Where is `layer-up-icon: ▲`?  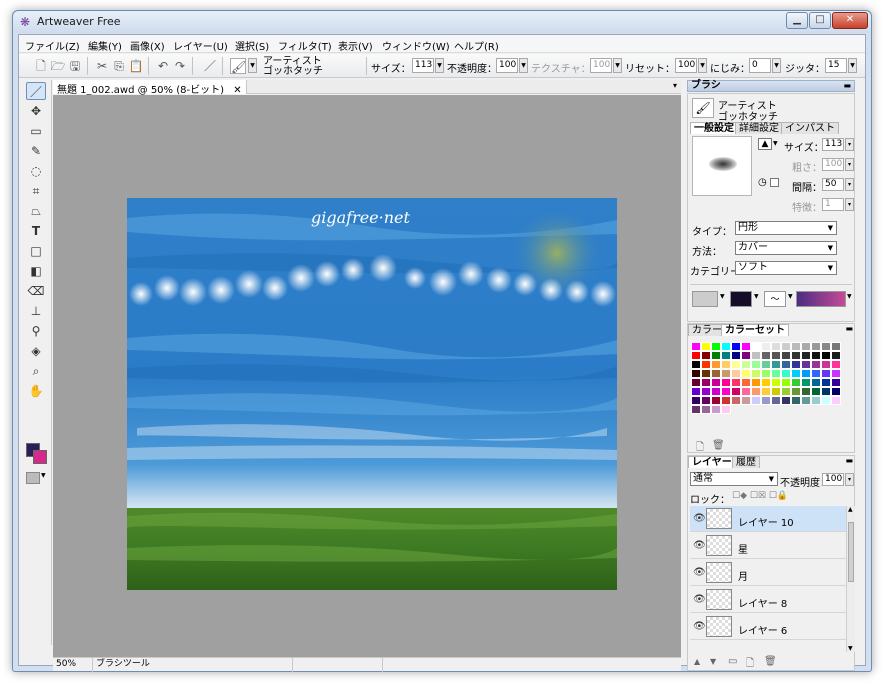
layer-up-icon: ▲ is located at coordinates (697, 661).